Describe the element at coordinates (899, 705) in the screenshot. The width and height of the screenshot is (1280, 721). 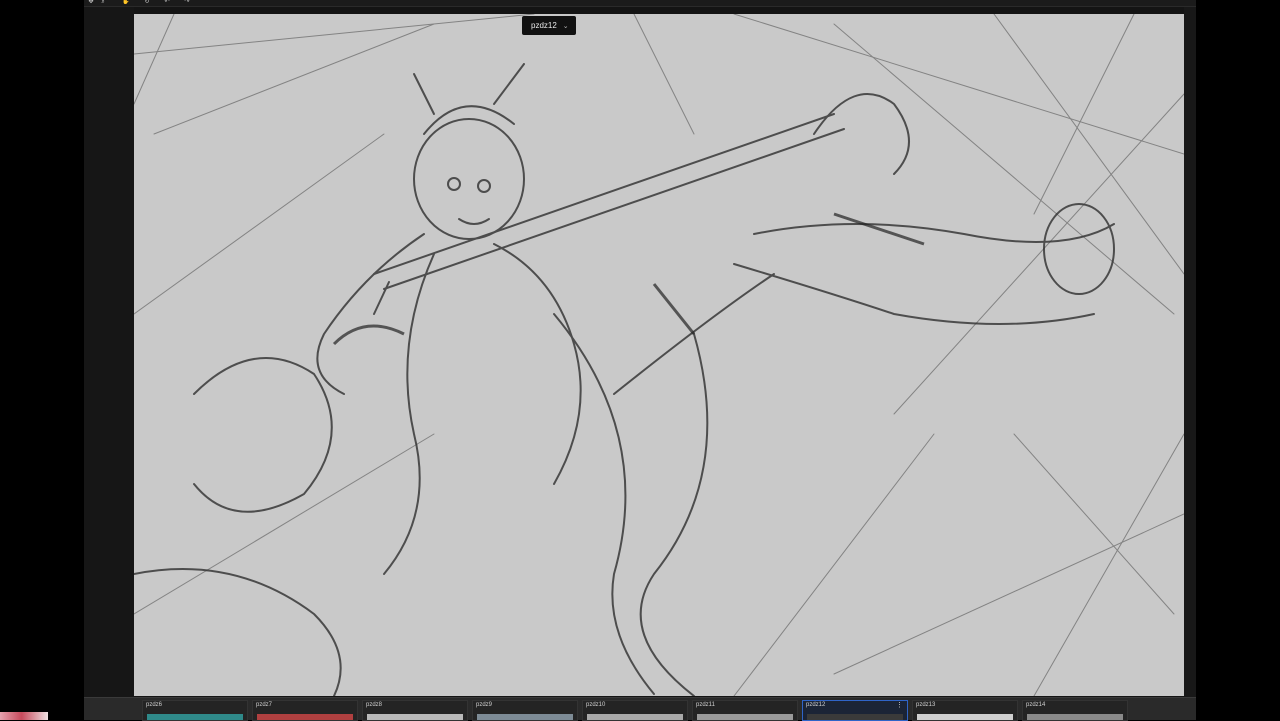
I see `thumb-menu-icon: ⋮` at that location.